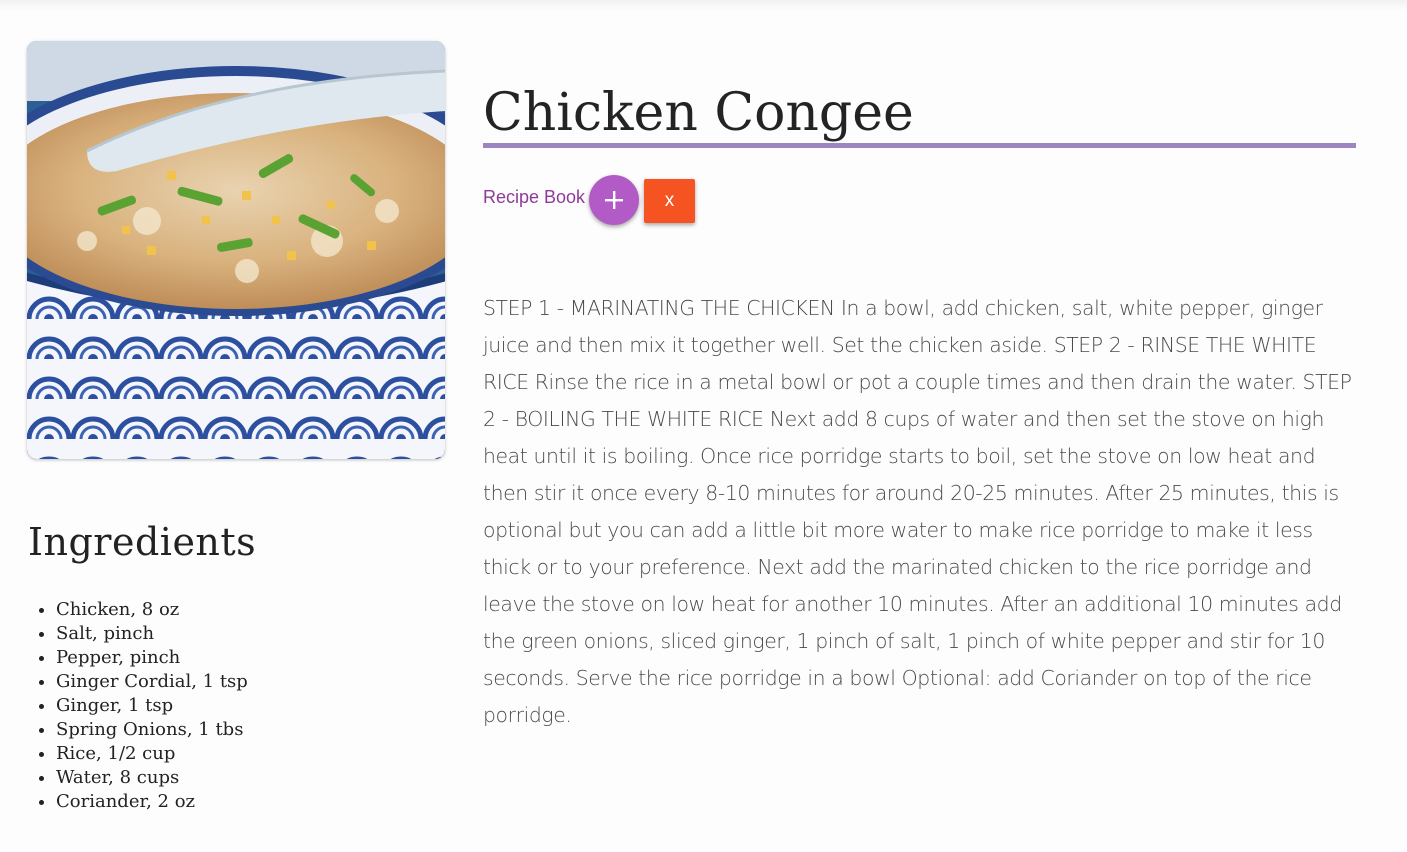  I want to click on ingredient-item: Pepper, pinch, so click(152, 658).